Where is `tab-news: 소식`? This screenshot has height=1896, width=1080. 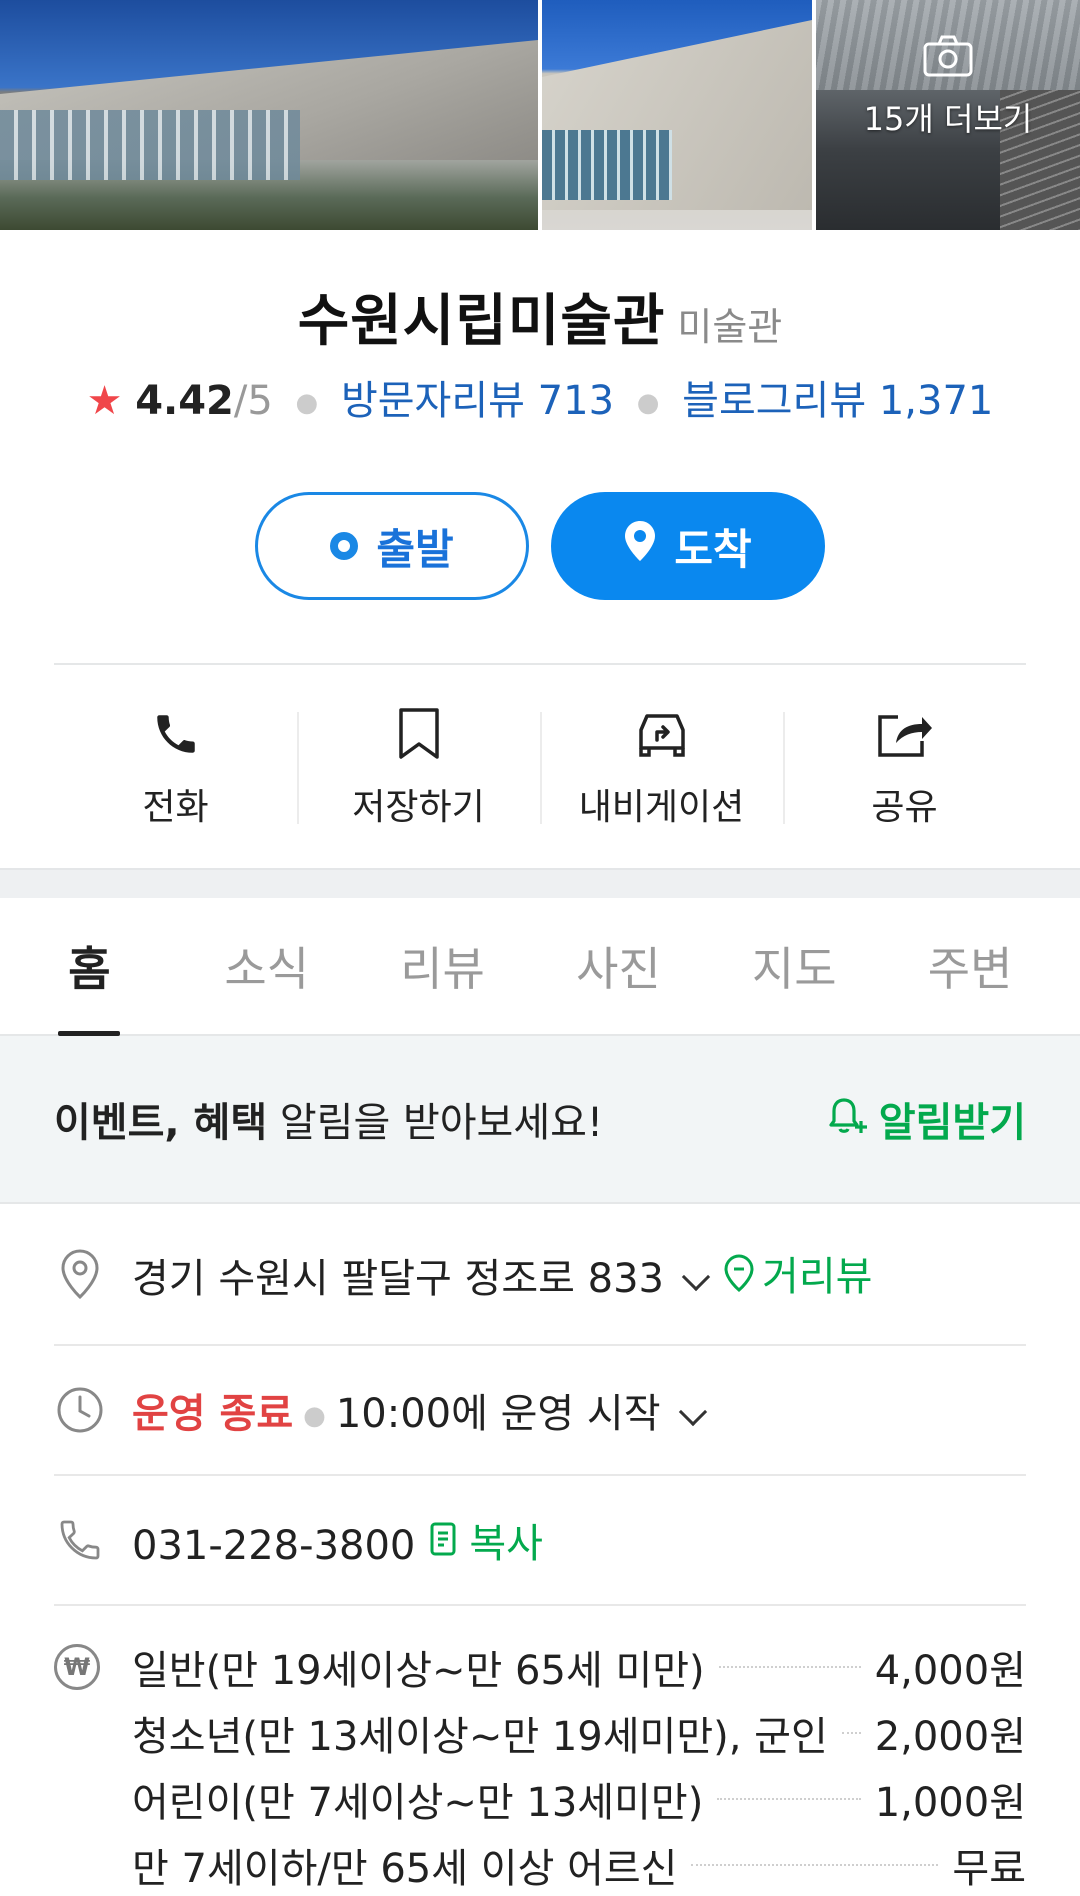 tab-news: 소식 is located at coordinates (267, 966).